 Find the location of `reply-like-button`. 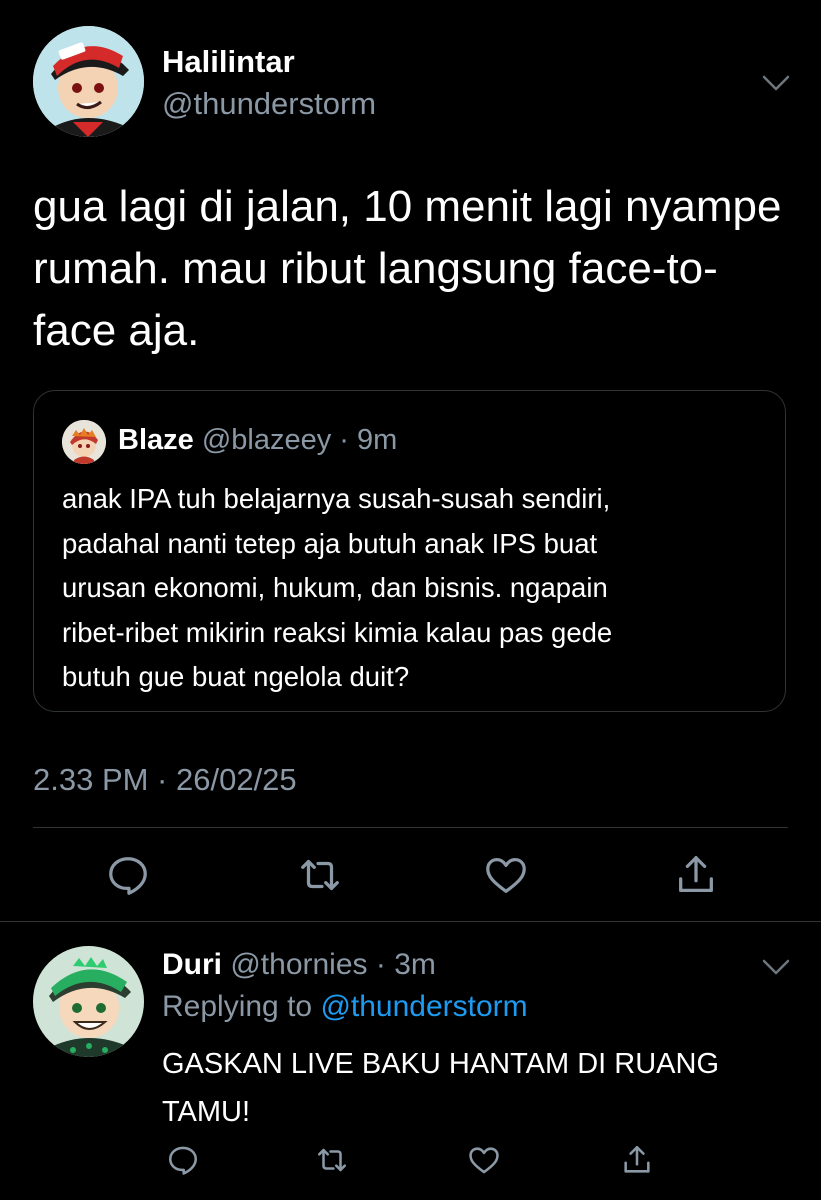

reply-like-button is located at coordinates (484, 1160).